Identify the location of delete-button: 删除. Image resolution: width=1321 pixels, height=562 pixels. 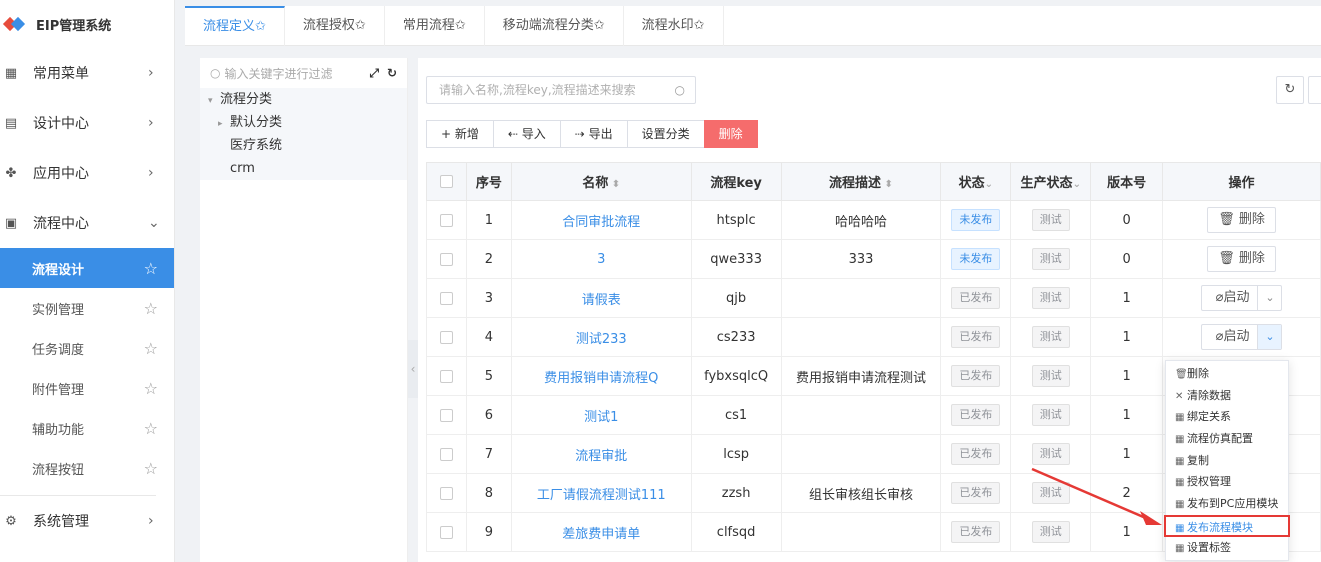
(730, 134).